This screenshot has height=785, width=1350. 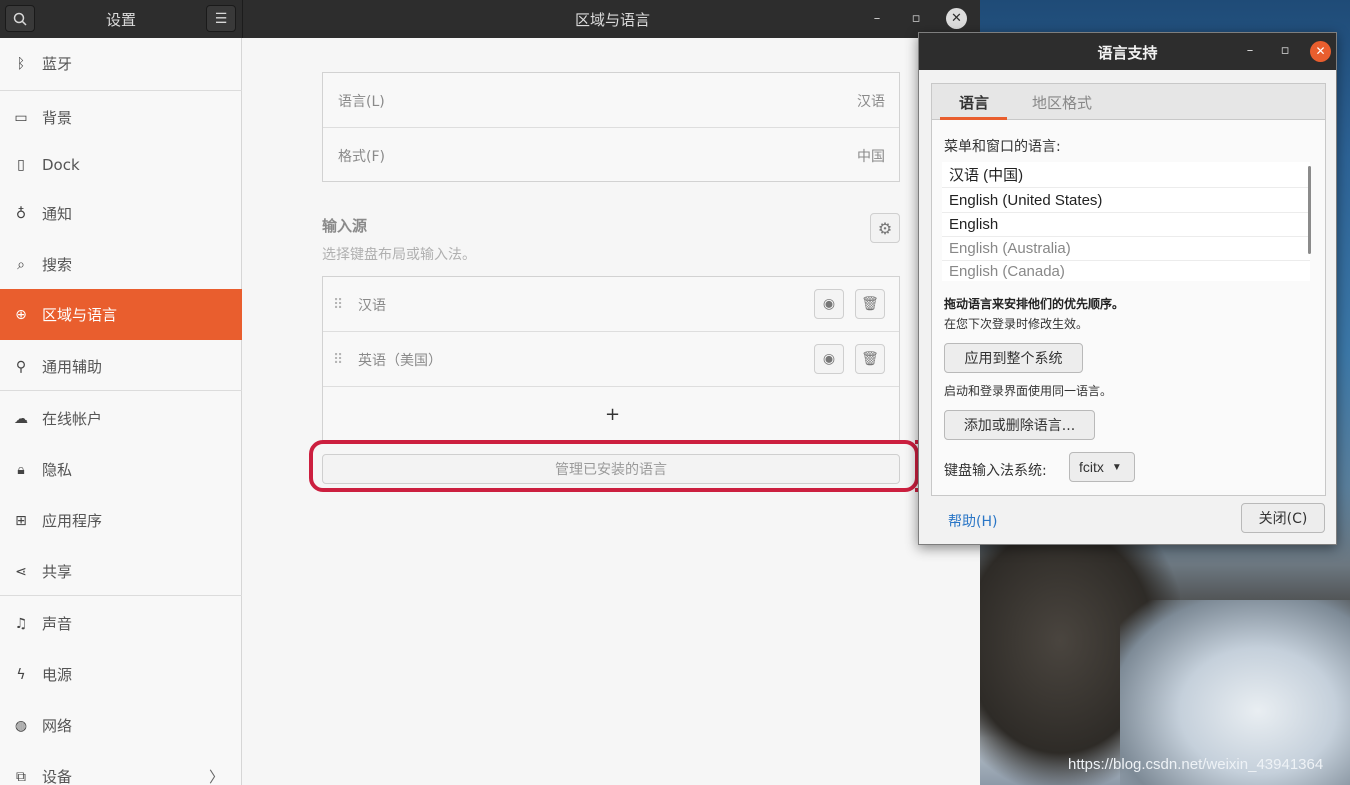 What do you see at coordinates (21, 776) in the screenshot?
I see `devices-icon: ⧉` at bounding box center [21, 776].